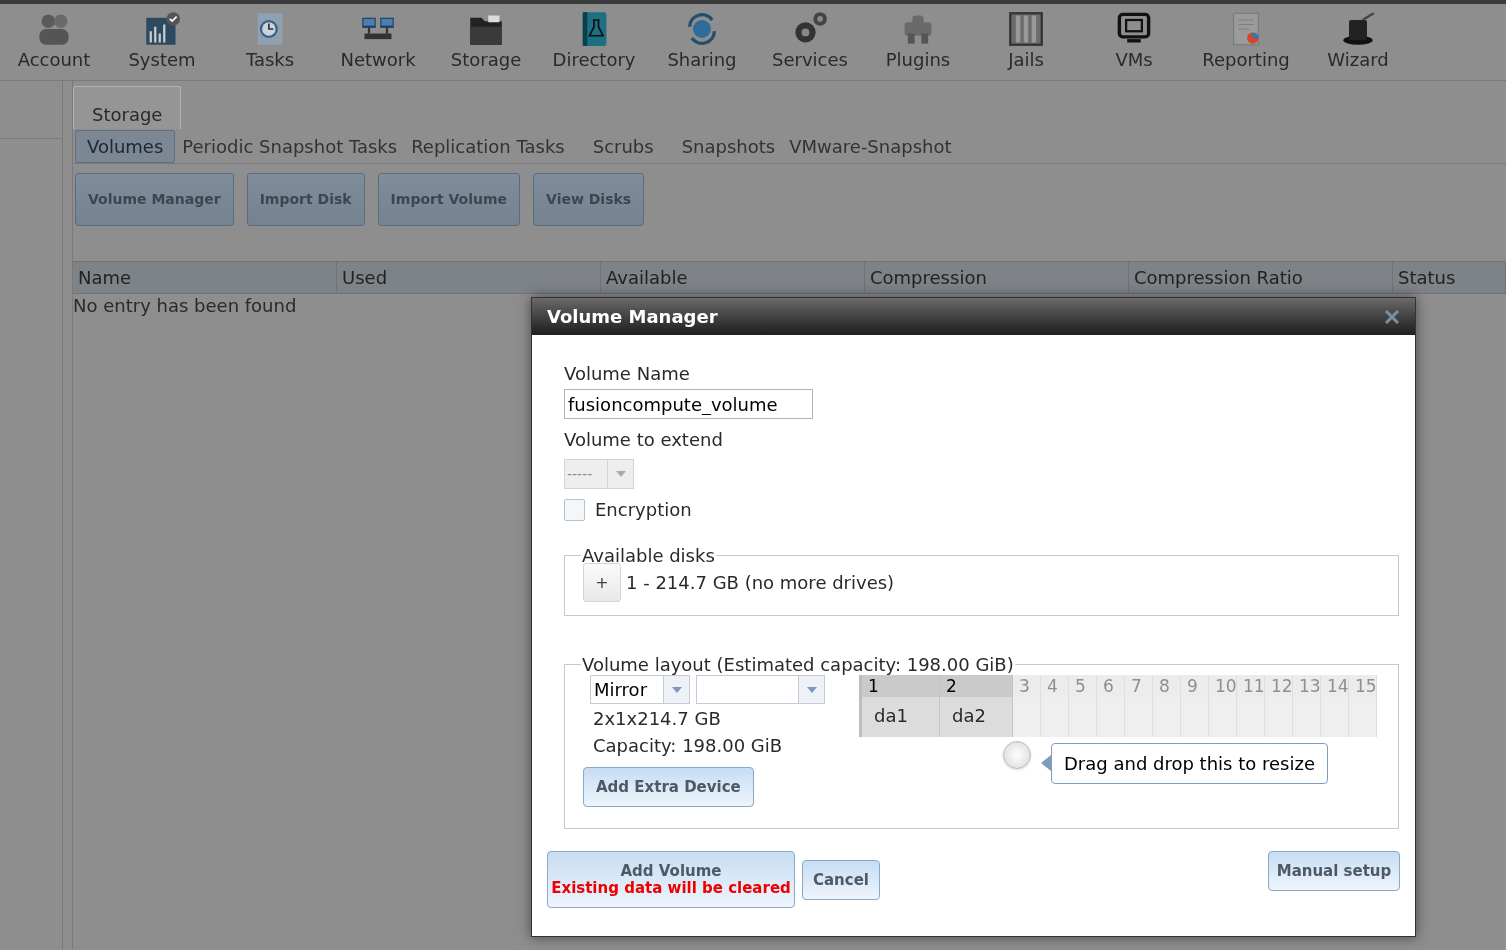 This screenshot has width=1506, height=950. I want to click on nav-item: Network, so click(378, 42).